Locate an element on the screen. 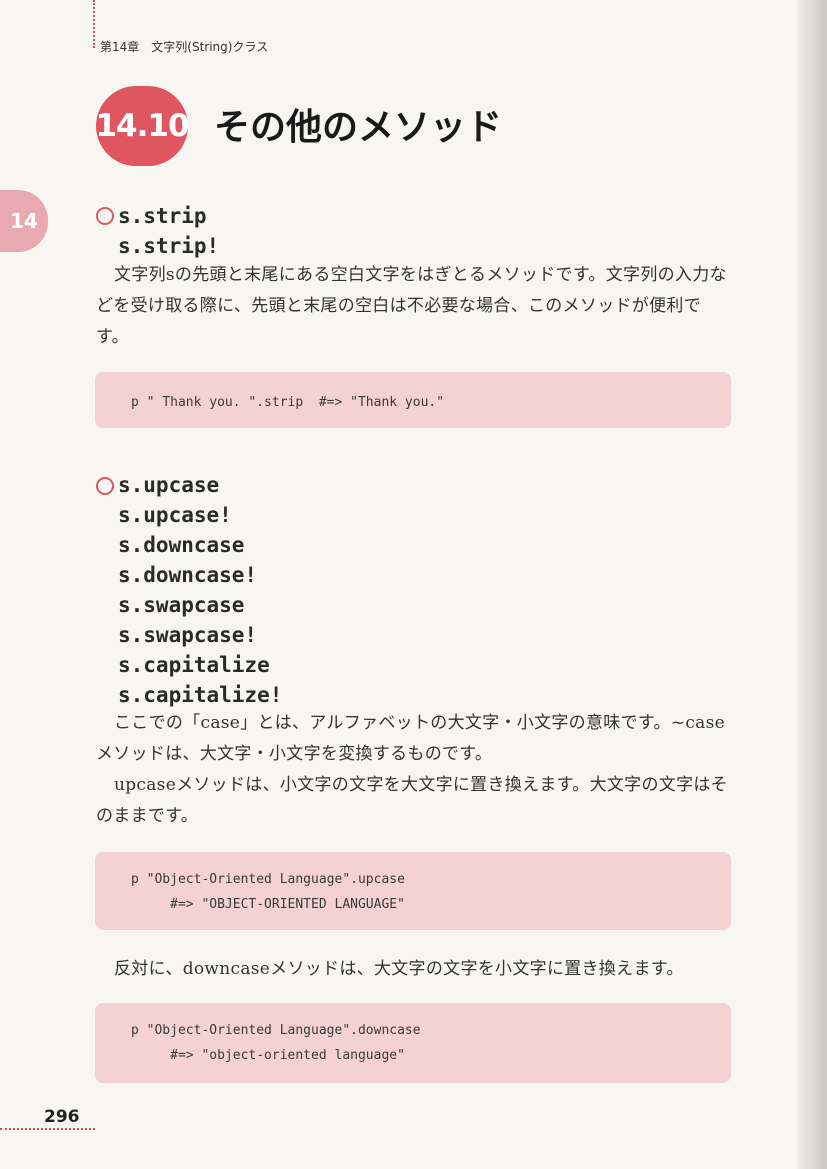  page-number: 296 is located at coordinates (62, 1117).